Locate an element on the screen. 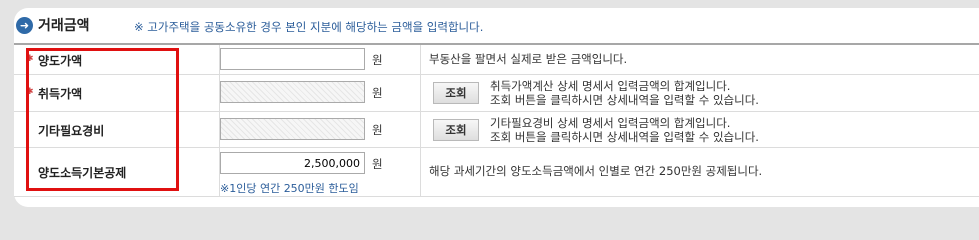 The height and width of the screenshot is (240, 979). basic-deduction-label: 양도소득기본공제 is located at coordinates (82, 173).